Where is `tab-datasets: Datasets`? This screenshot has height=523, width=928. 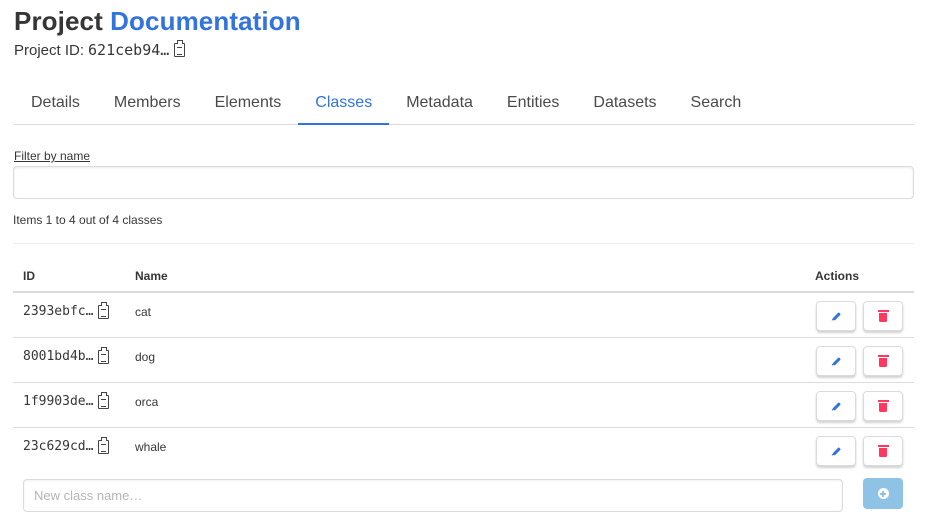
tab-datasets: Datasets is located at coordinates (624, 105).